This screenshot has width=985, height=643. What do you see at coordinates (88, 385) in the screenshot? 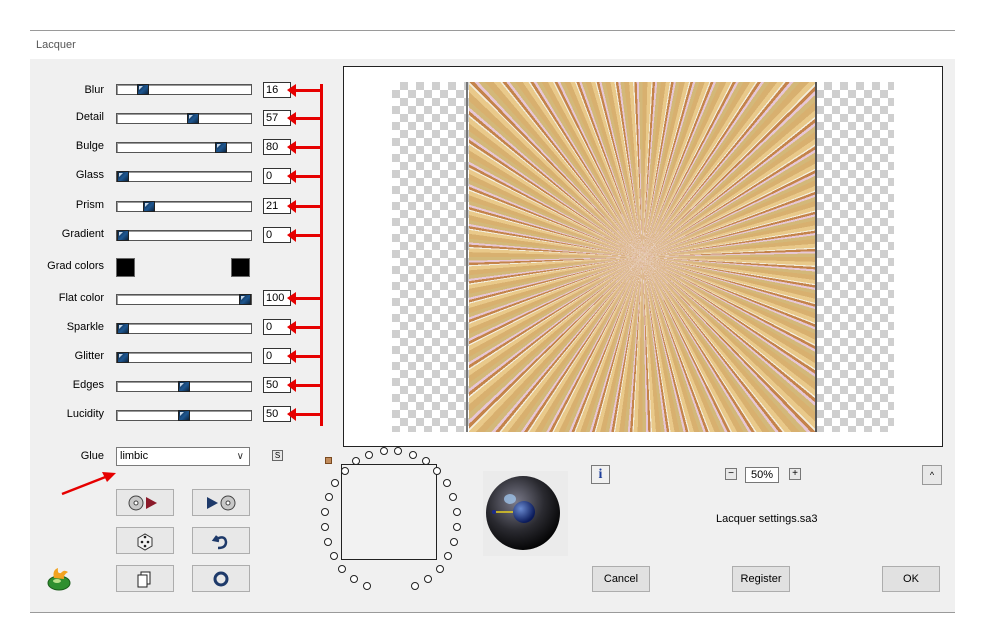
I see `param-label-edges: Edges` at bounding box center [88, 385].